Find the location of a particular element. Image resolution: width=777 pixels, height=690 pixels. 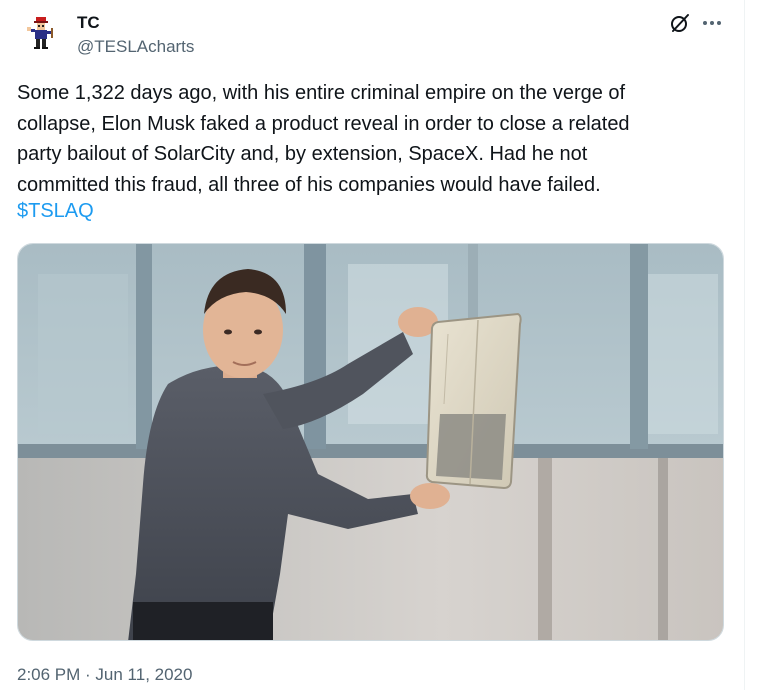

author-name: TC is located at coordinates (88, 23).